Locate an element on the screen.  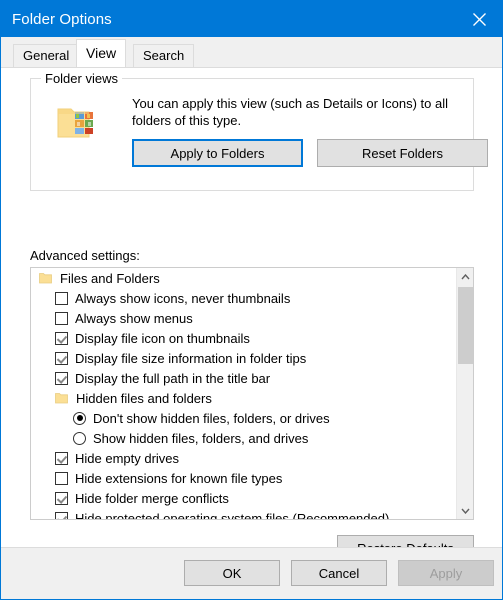
advanced-settings-label: Advanced settings: is located at coordinates (85, 255).